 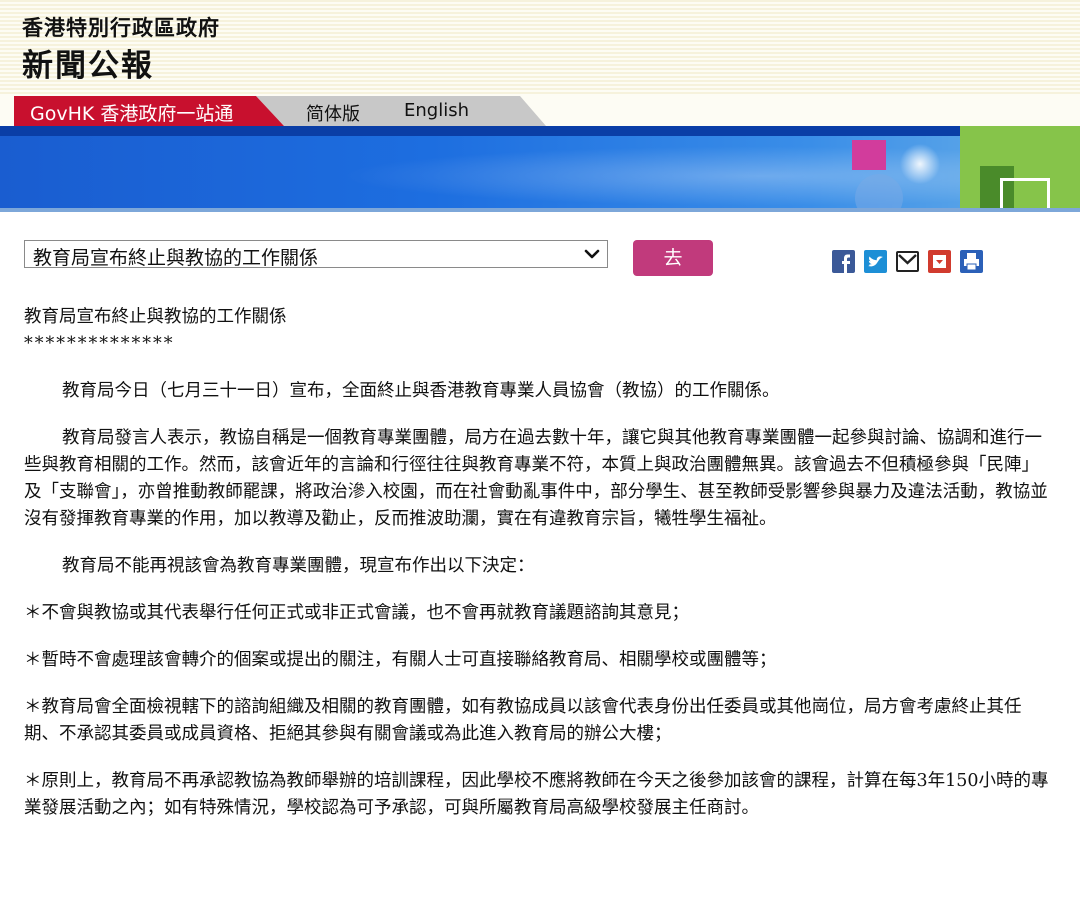 What do you see at coordinates (843, 261) in the screenshot?
I see `facebook-icon` at bounding box center [843, 261].